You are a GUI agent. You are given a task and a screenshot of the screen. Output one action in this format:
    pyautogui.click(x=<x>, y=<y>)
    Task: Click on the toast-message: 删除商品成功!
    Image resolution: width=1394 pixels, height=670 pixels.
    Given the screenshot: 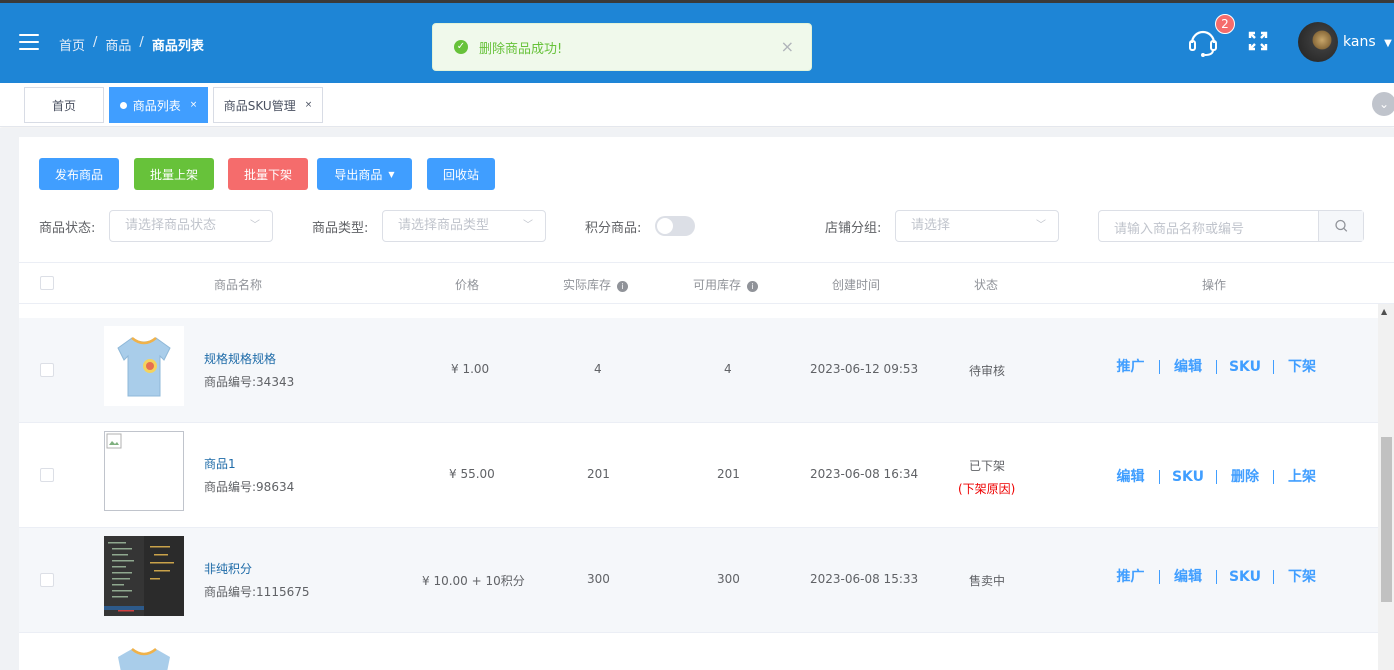 What is the action you would take?
    pyautogui.click(x=521, y=49)
    